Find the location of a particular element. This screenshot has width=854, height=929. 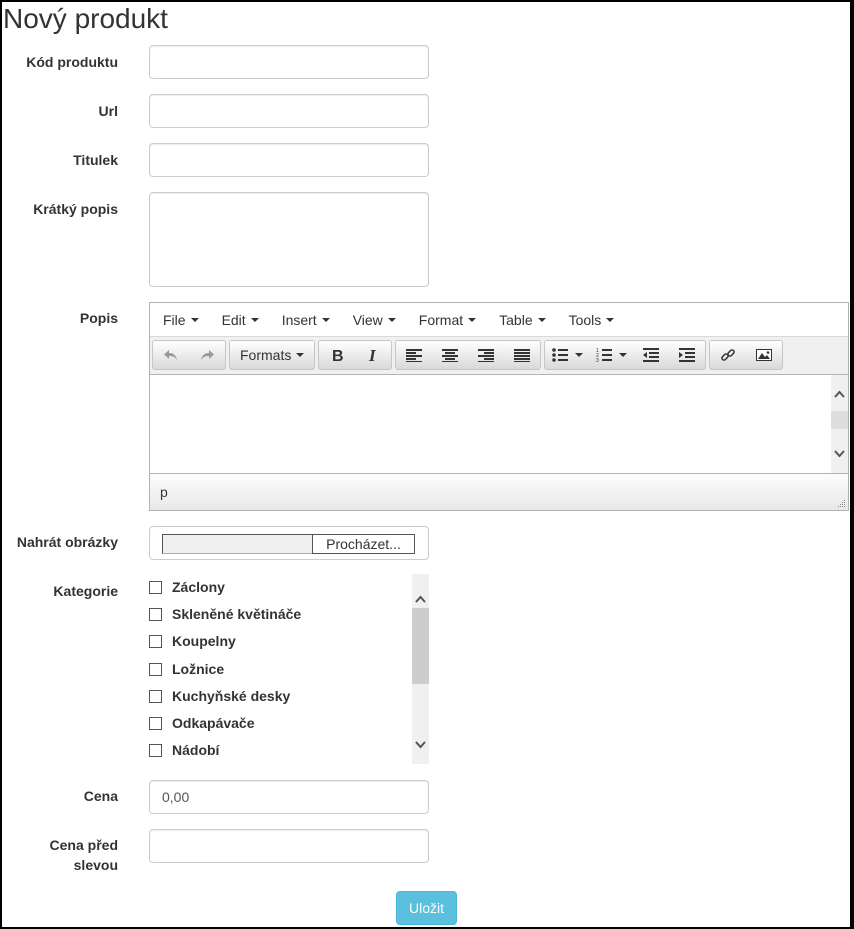

bullet-list-button is located at coordinates (567, 355).